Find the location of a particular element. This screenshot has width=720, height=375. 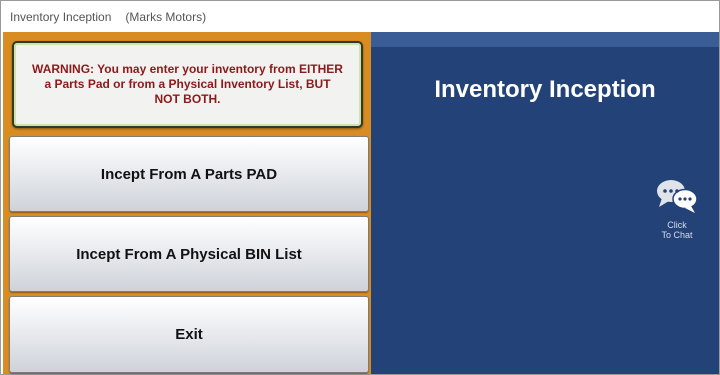

right-panel-header-strip is located at coordinates (545, 39).